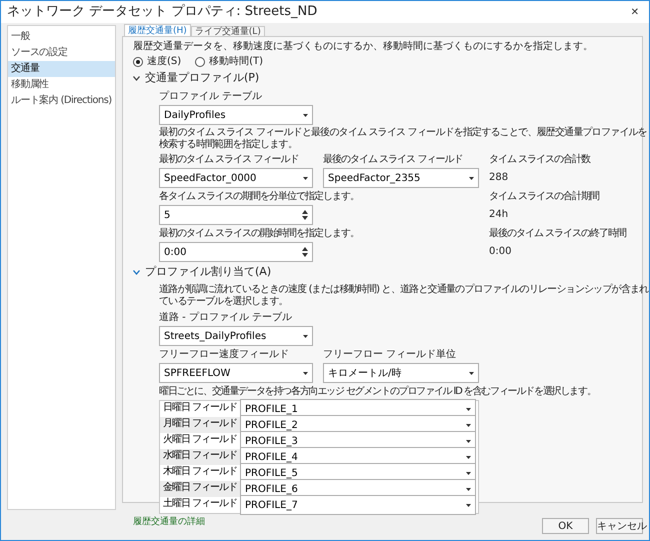  What do you see at coordinates (236, 252) in the screenshot?
I see `number-spinner: 0:00` at bounding box center [236, 252].